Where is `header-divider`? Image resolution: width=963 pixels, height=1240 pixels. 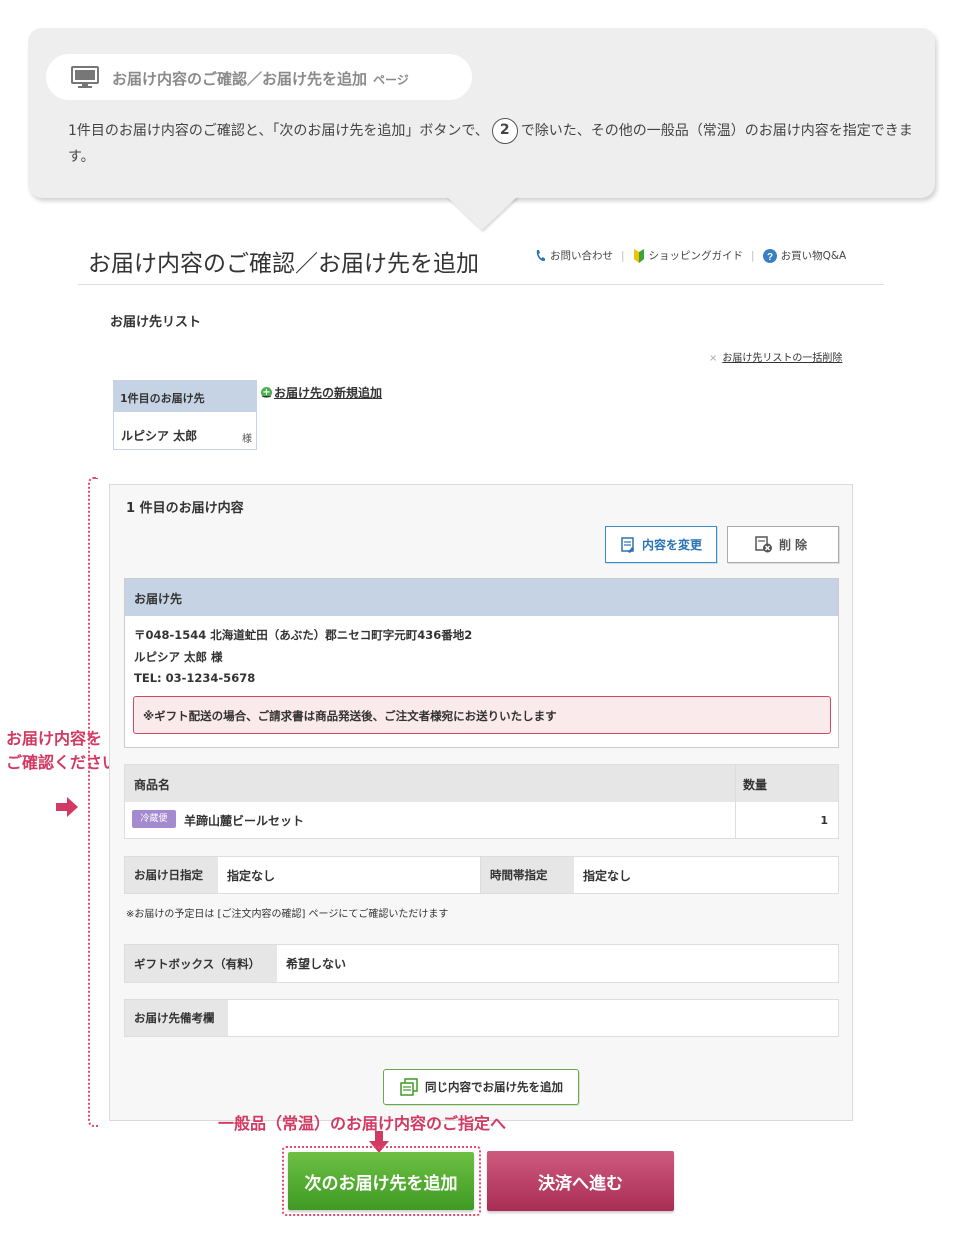
header-divider is located at coordinates (481, 284).